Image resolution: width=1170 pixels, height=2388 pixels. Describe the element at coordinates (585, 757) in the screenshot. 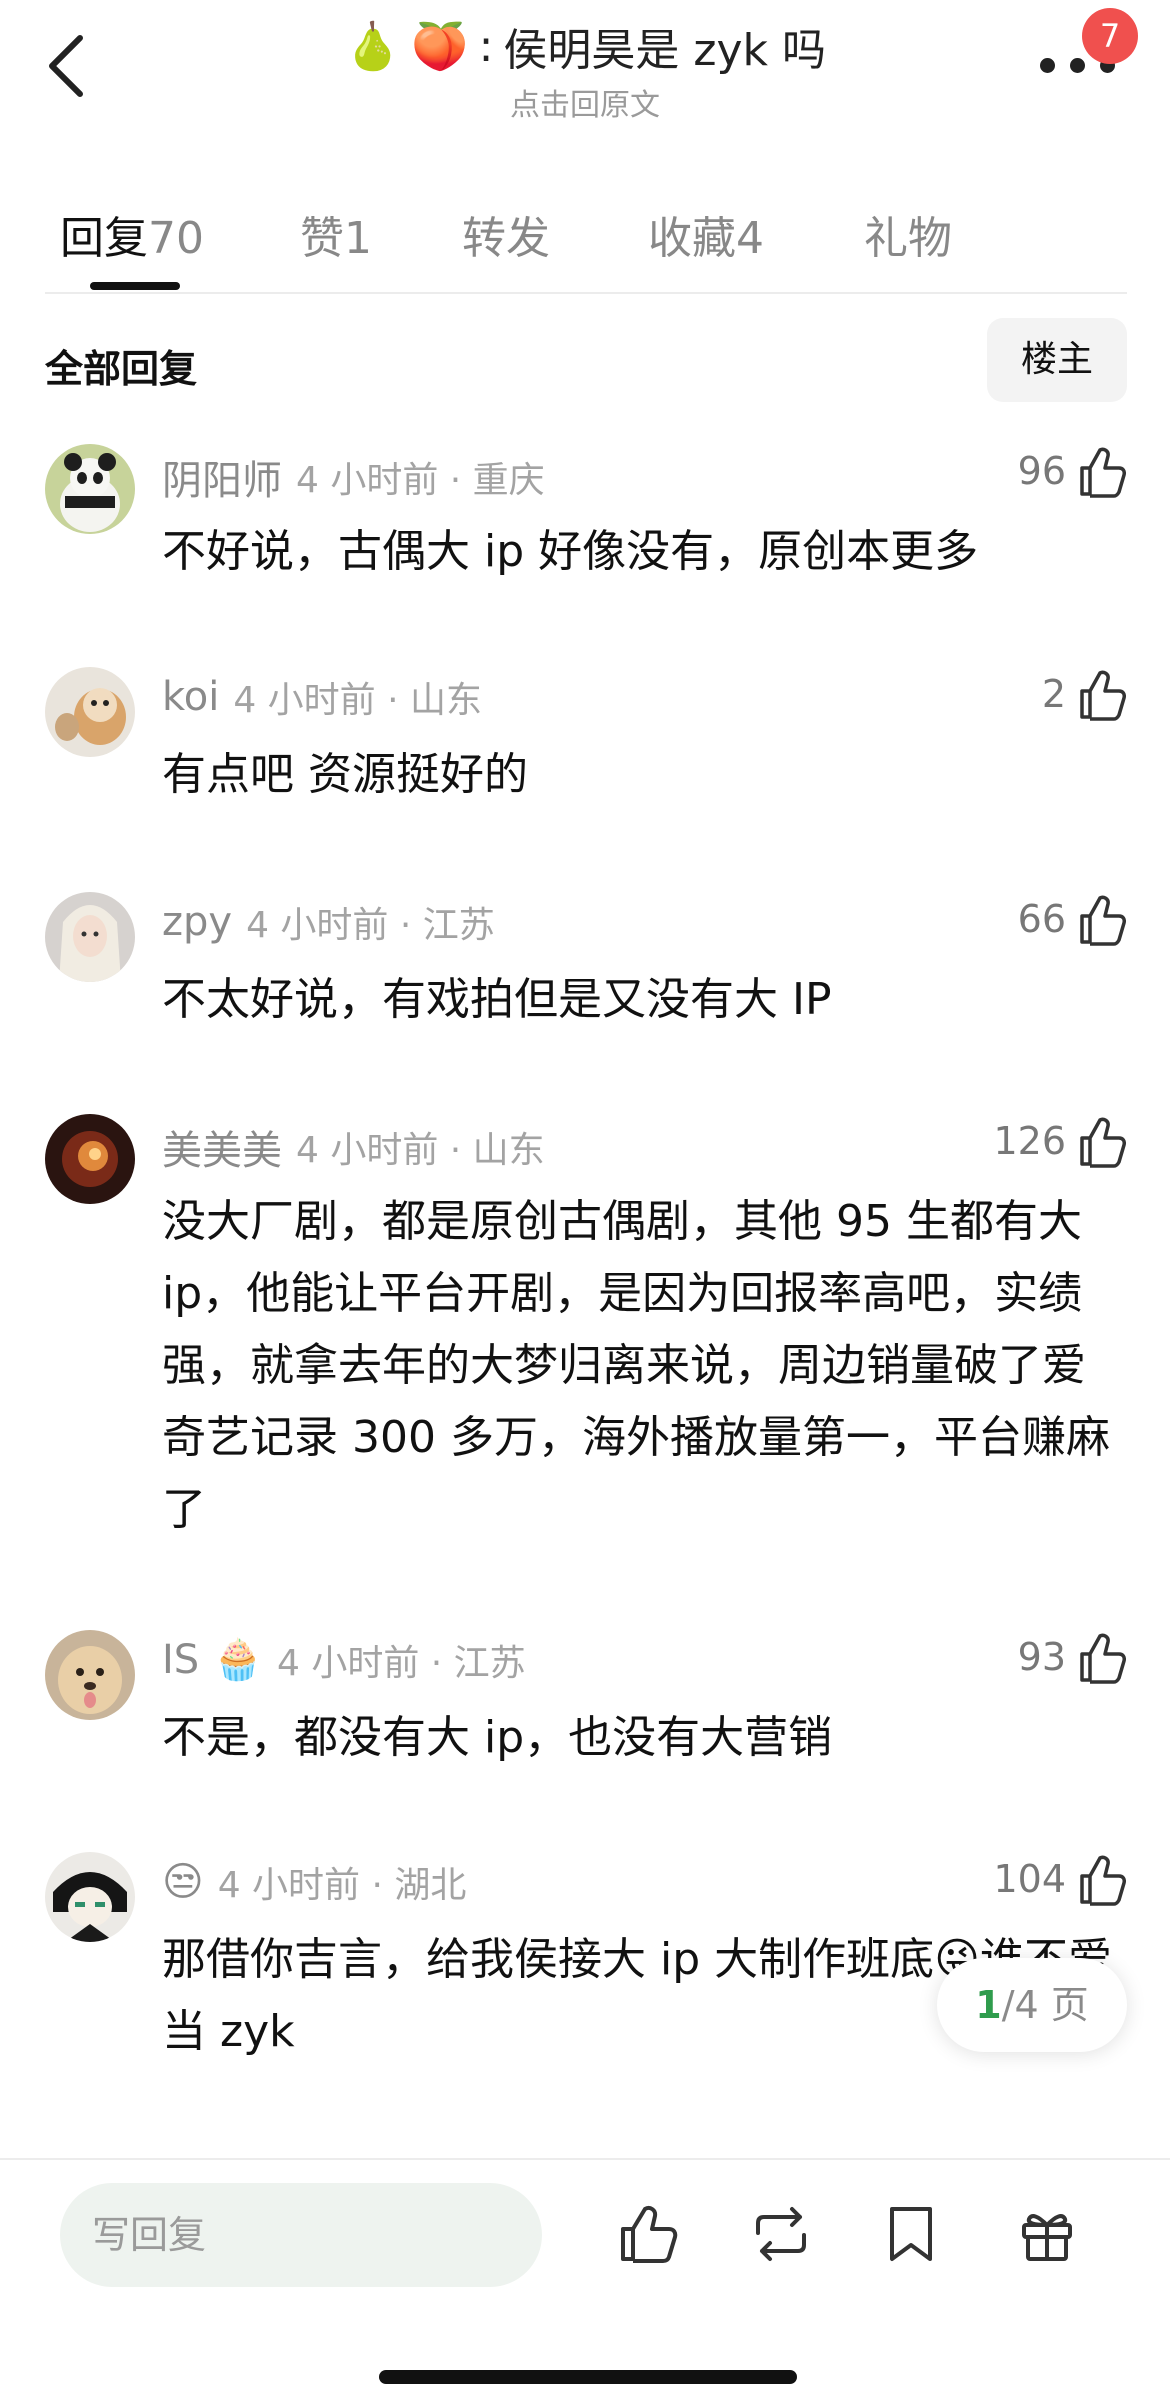

I see `comment-item: koi 4 小时前 · 山东 2 有点吧 资源挺好的` at that location.